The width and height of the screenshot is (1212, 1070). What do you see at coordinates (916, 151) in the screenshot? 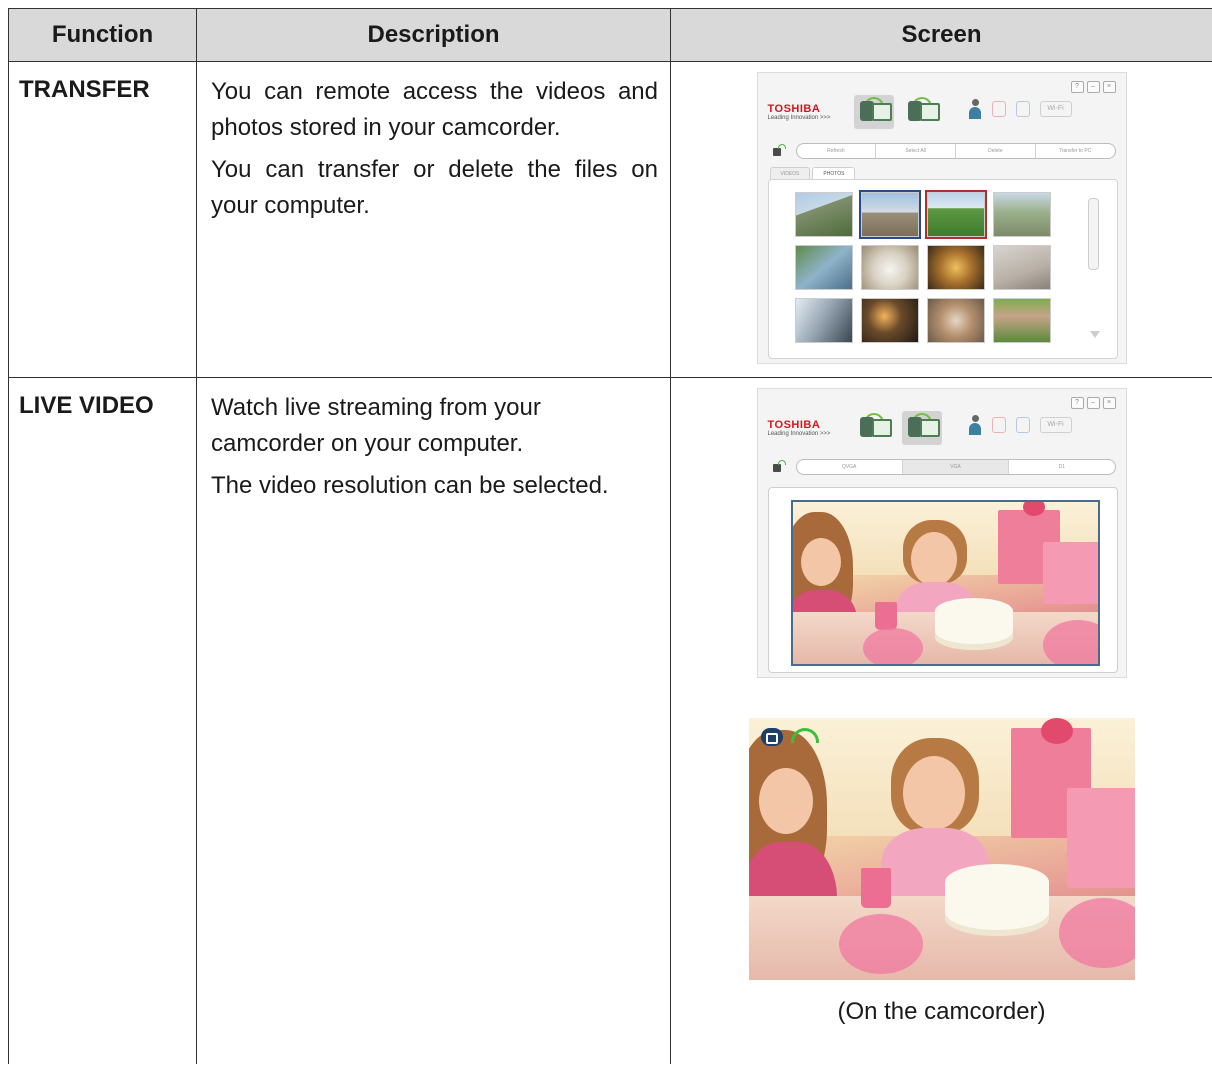
I see `select-all-action: Select All` at bounding box center [916, 151].